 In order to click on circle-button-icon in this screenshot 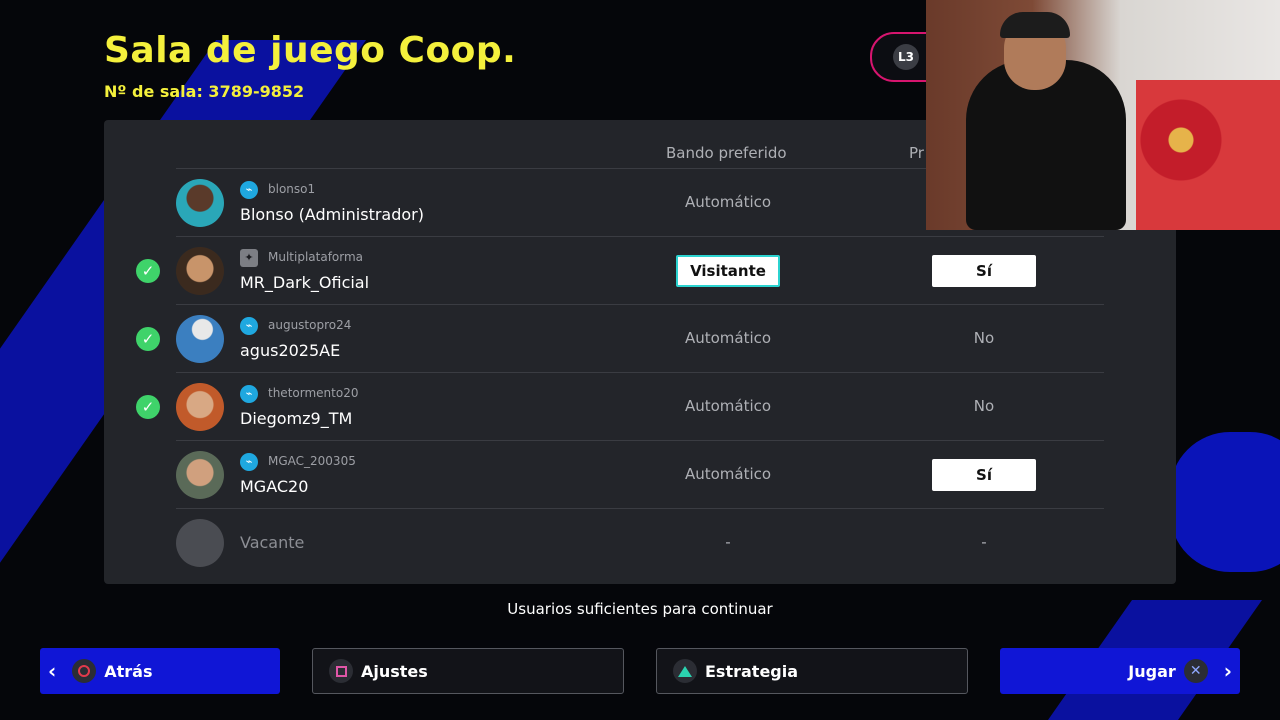, I will do `click(84, 671)`.